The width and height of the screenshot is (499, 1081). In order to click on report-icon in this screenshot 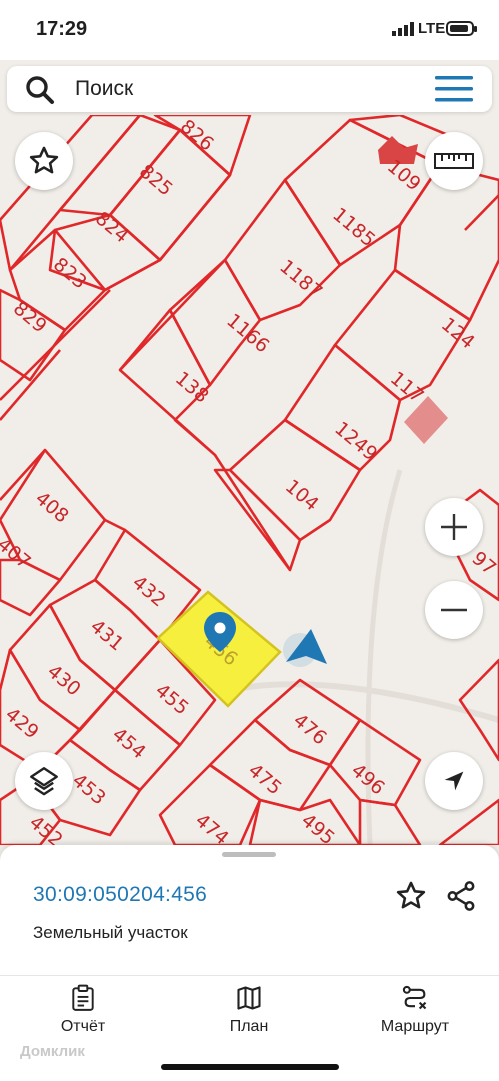, I will do `click(83, 997)`.